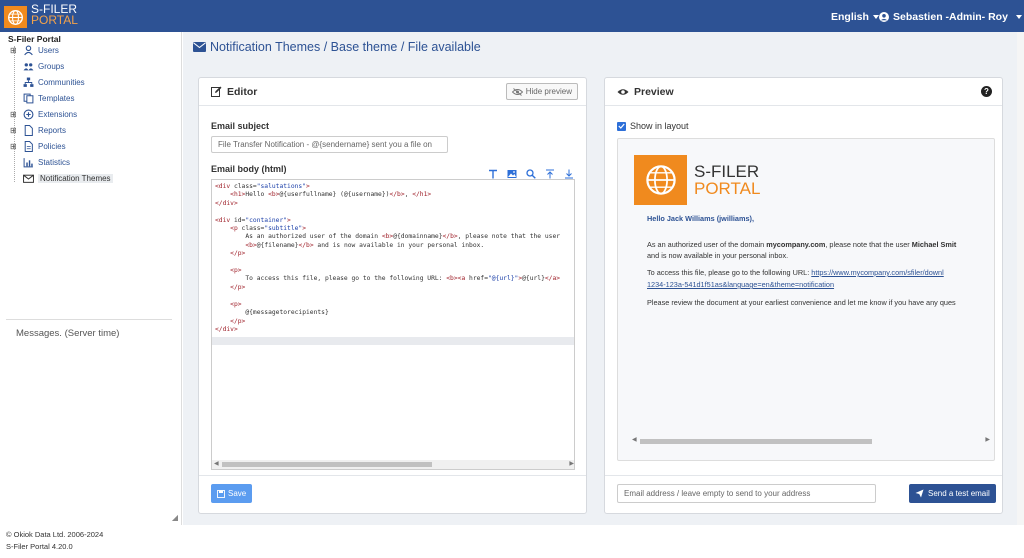 The image size is (1024, 558). What do you see at coordinates (221, 493) in the screenshot?
I see `save-icon` at bounding box center [221, 493].